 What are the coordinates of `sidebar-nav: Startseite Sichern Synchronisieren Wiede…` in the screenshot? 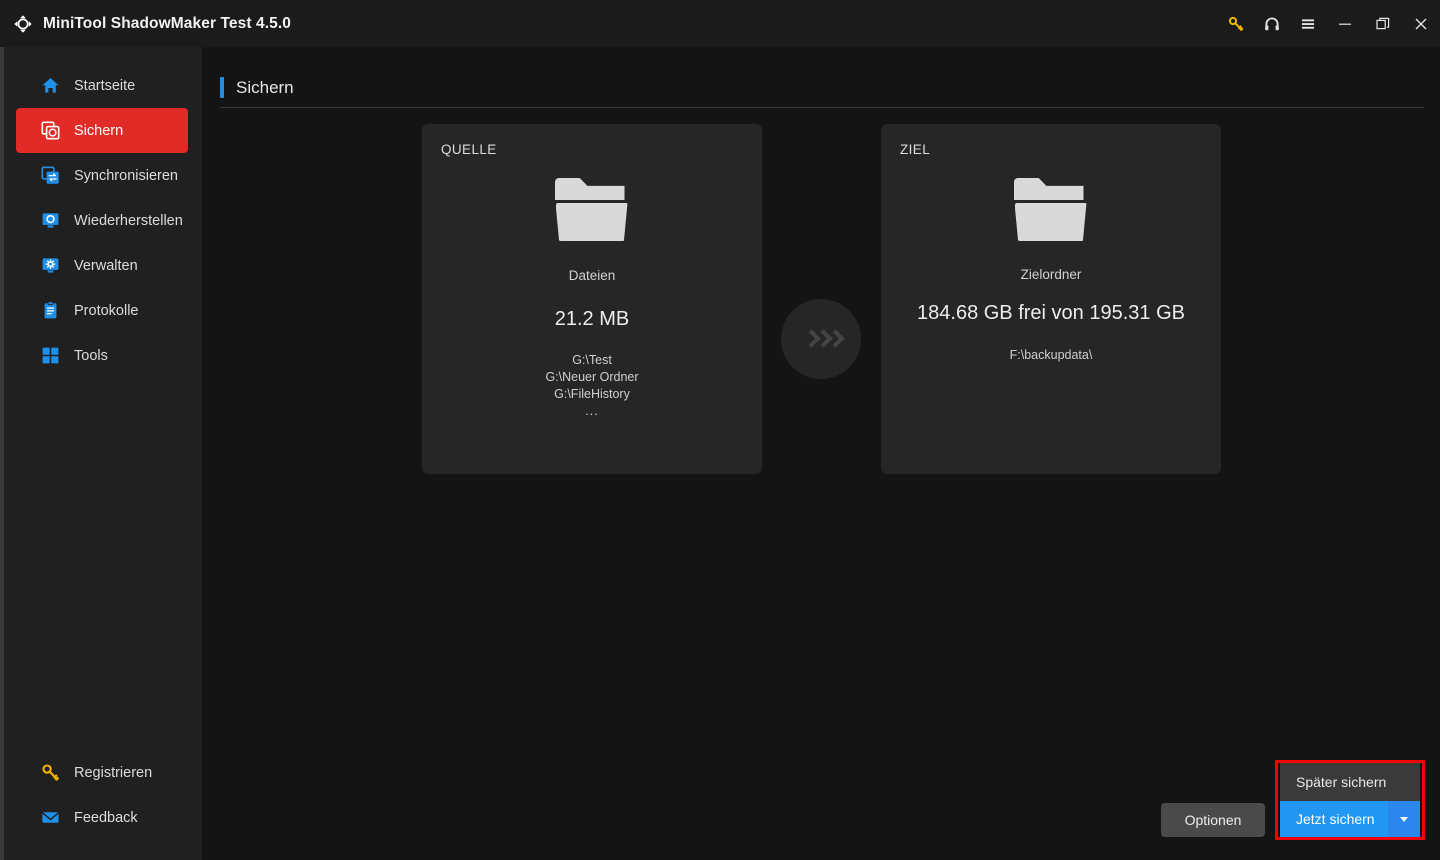 It's located at (101, 220).